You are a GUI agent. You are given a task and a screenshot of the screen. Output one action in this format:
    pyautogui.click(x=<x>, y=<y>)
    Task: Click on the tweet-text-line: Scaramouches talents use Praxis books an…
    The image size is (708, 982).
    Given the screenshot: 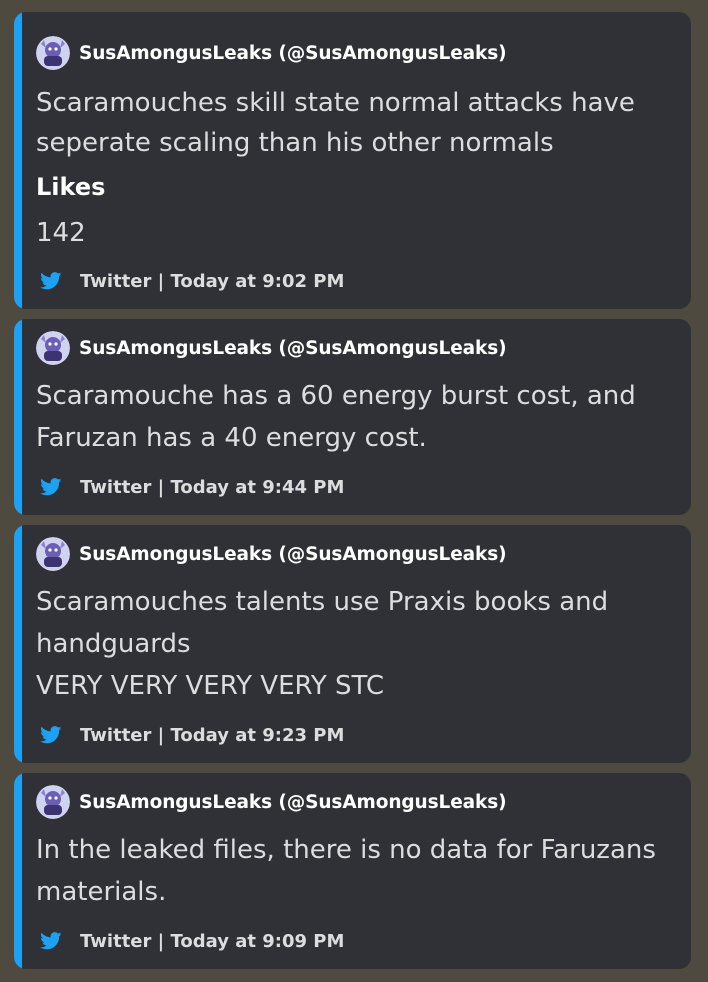 What is the action you would take?
    pyautogui.click(x=322, y=602)
    